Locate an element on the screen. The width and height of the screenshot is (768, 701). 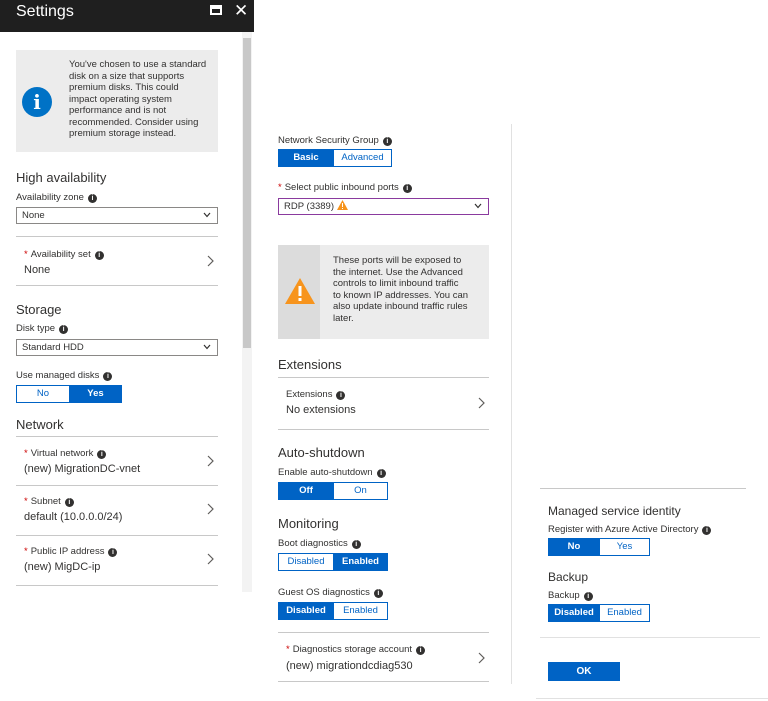
auto-shutdown-toggle: Off On is located at coordinates (333, 491).